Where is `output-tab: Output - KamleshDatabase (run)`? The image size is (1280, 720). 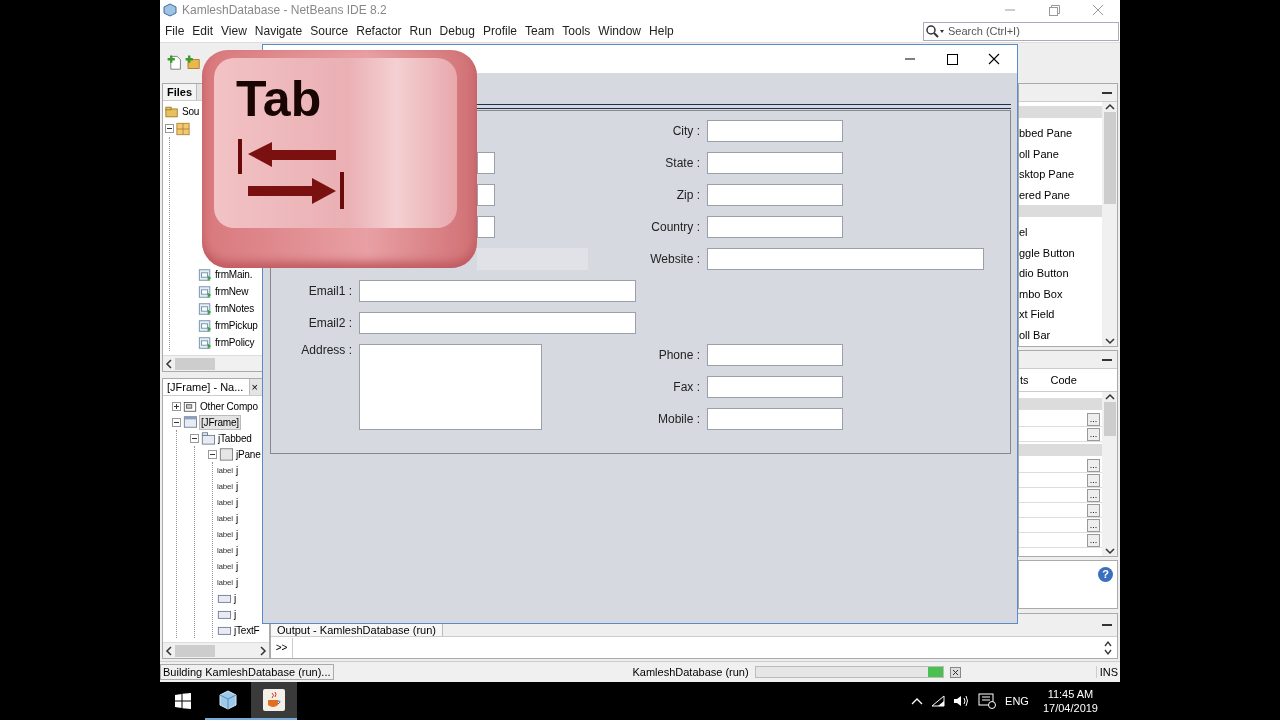
output-tab: Output - KamleshDatabase (run) is located at coordinates (357, 630).